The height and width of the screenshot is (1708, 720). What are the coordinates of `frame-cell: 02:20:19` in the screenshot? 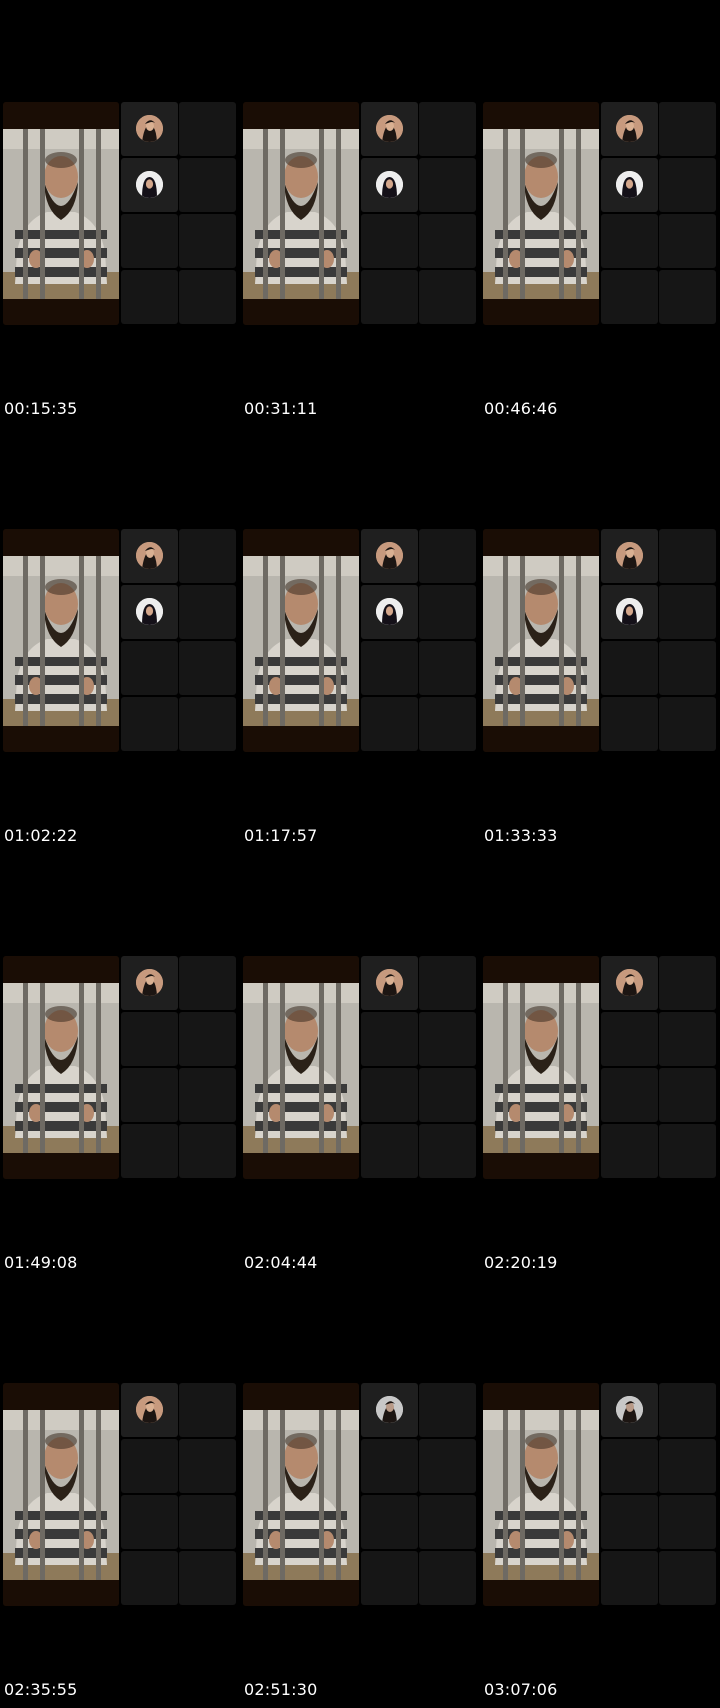 It's located at (600, 1067).